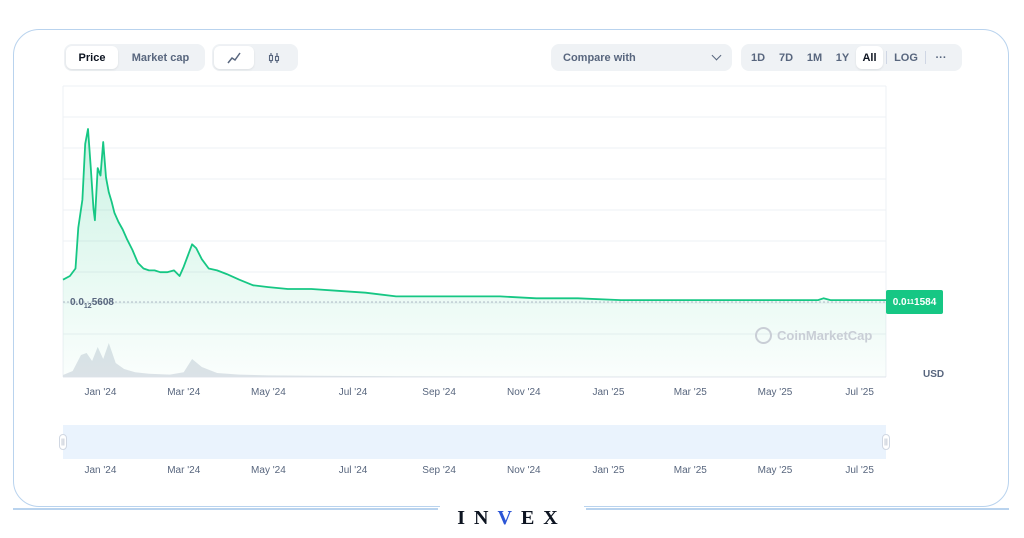 The height and width of the screenshot is (538, 1024). I want to click on navigator-tick-label: Sep '24, so click(439, 470).